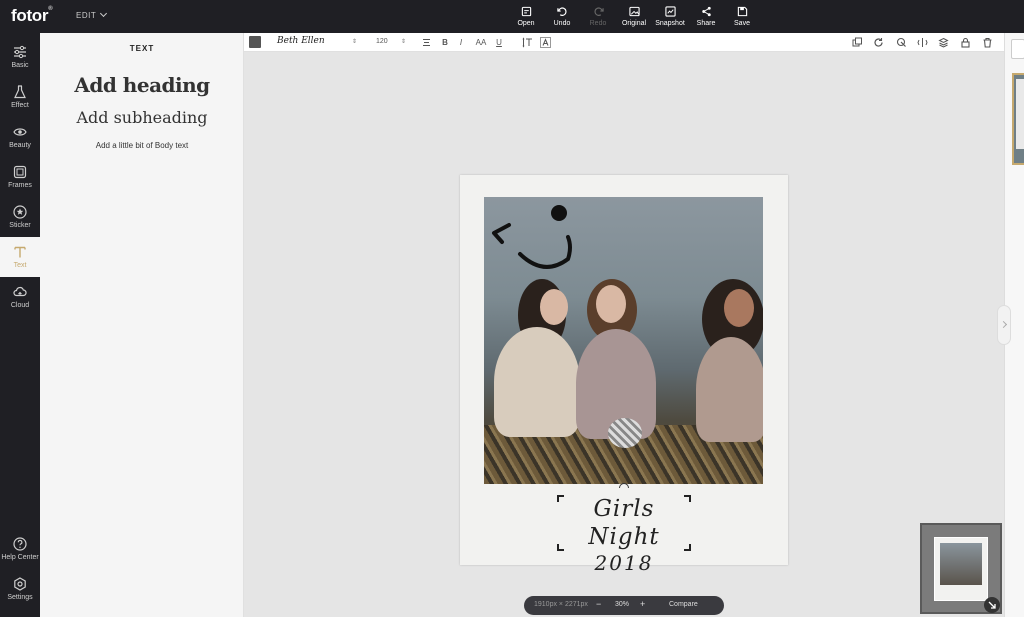 Image resolution: width=1024 pixels, height=617 pixels. I want to click on collapse-arrow-icon, so click(992, 605).